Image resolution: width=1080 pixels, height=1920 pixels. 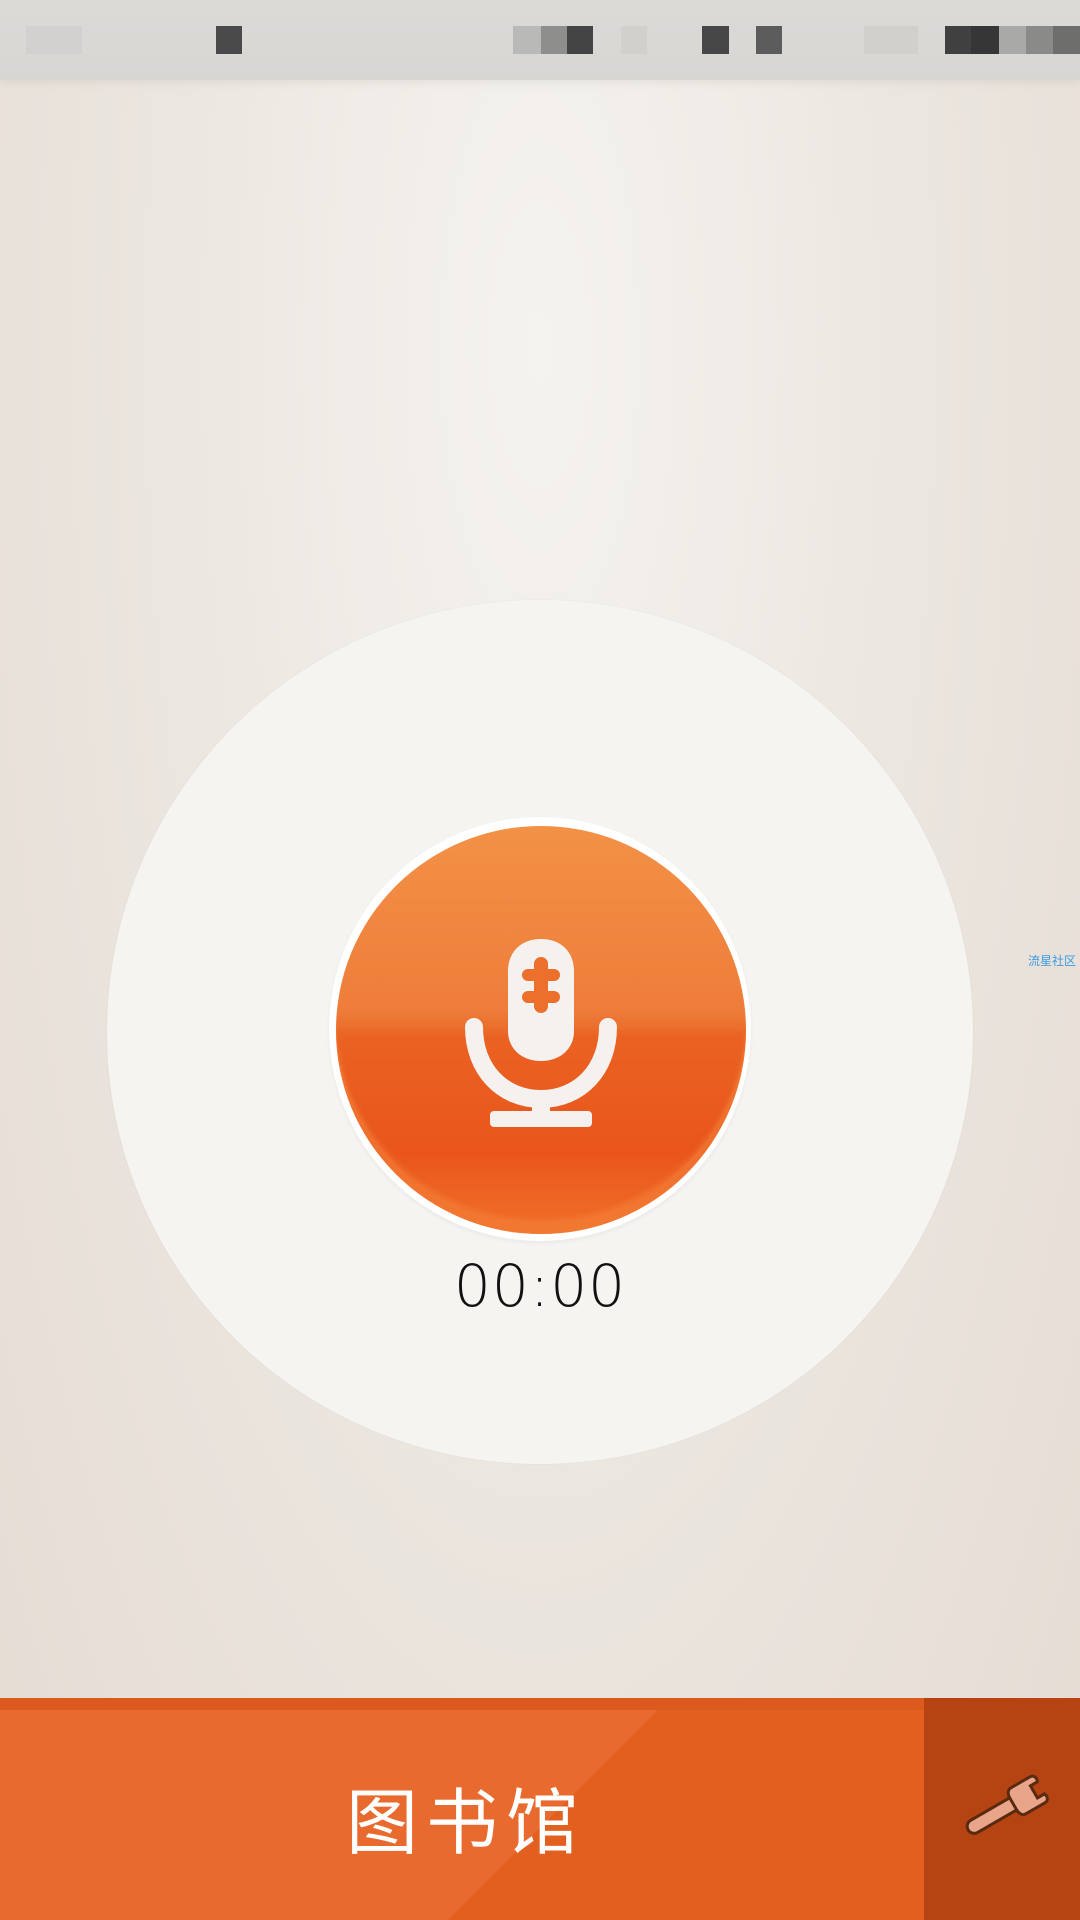 What do you see at coordinates (462, 1704) in the screenshot?
I see `library-button-topline` at bounding box center [462, 1704].